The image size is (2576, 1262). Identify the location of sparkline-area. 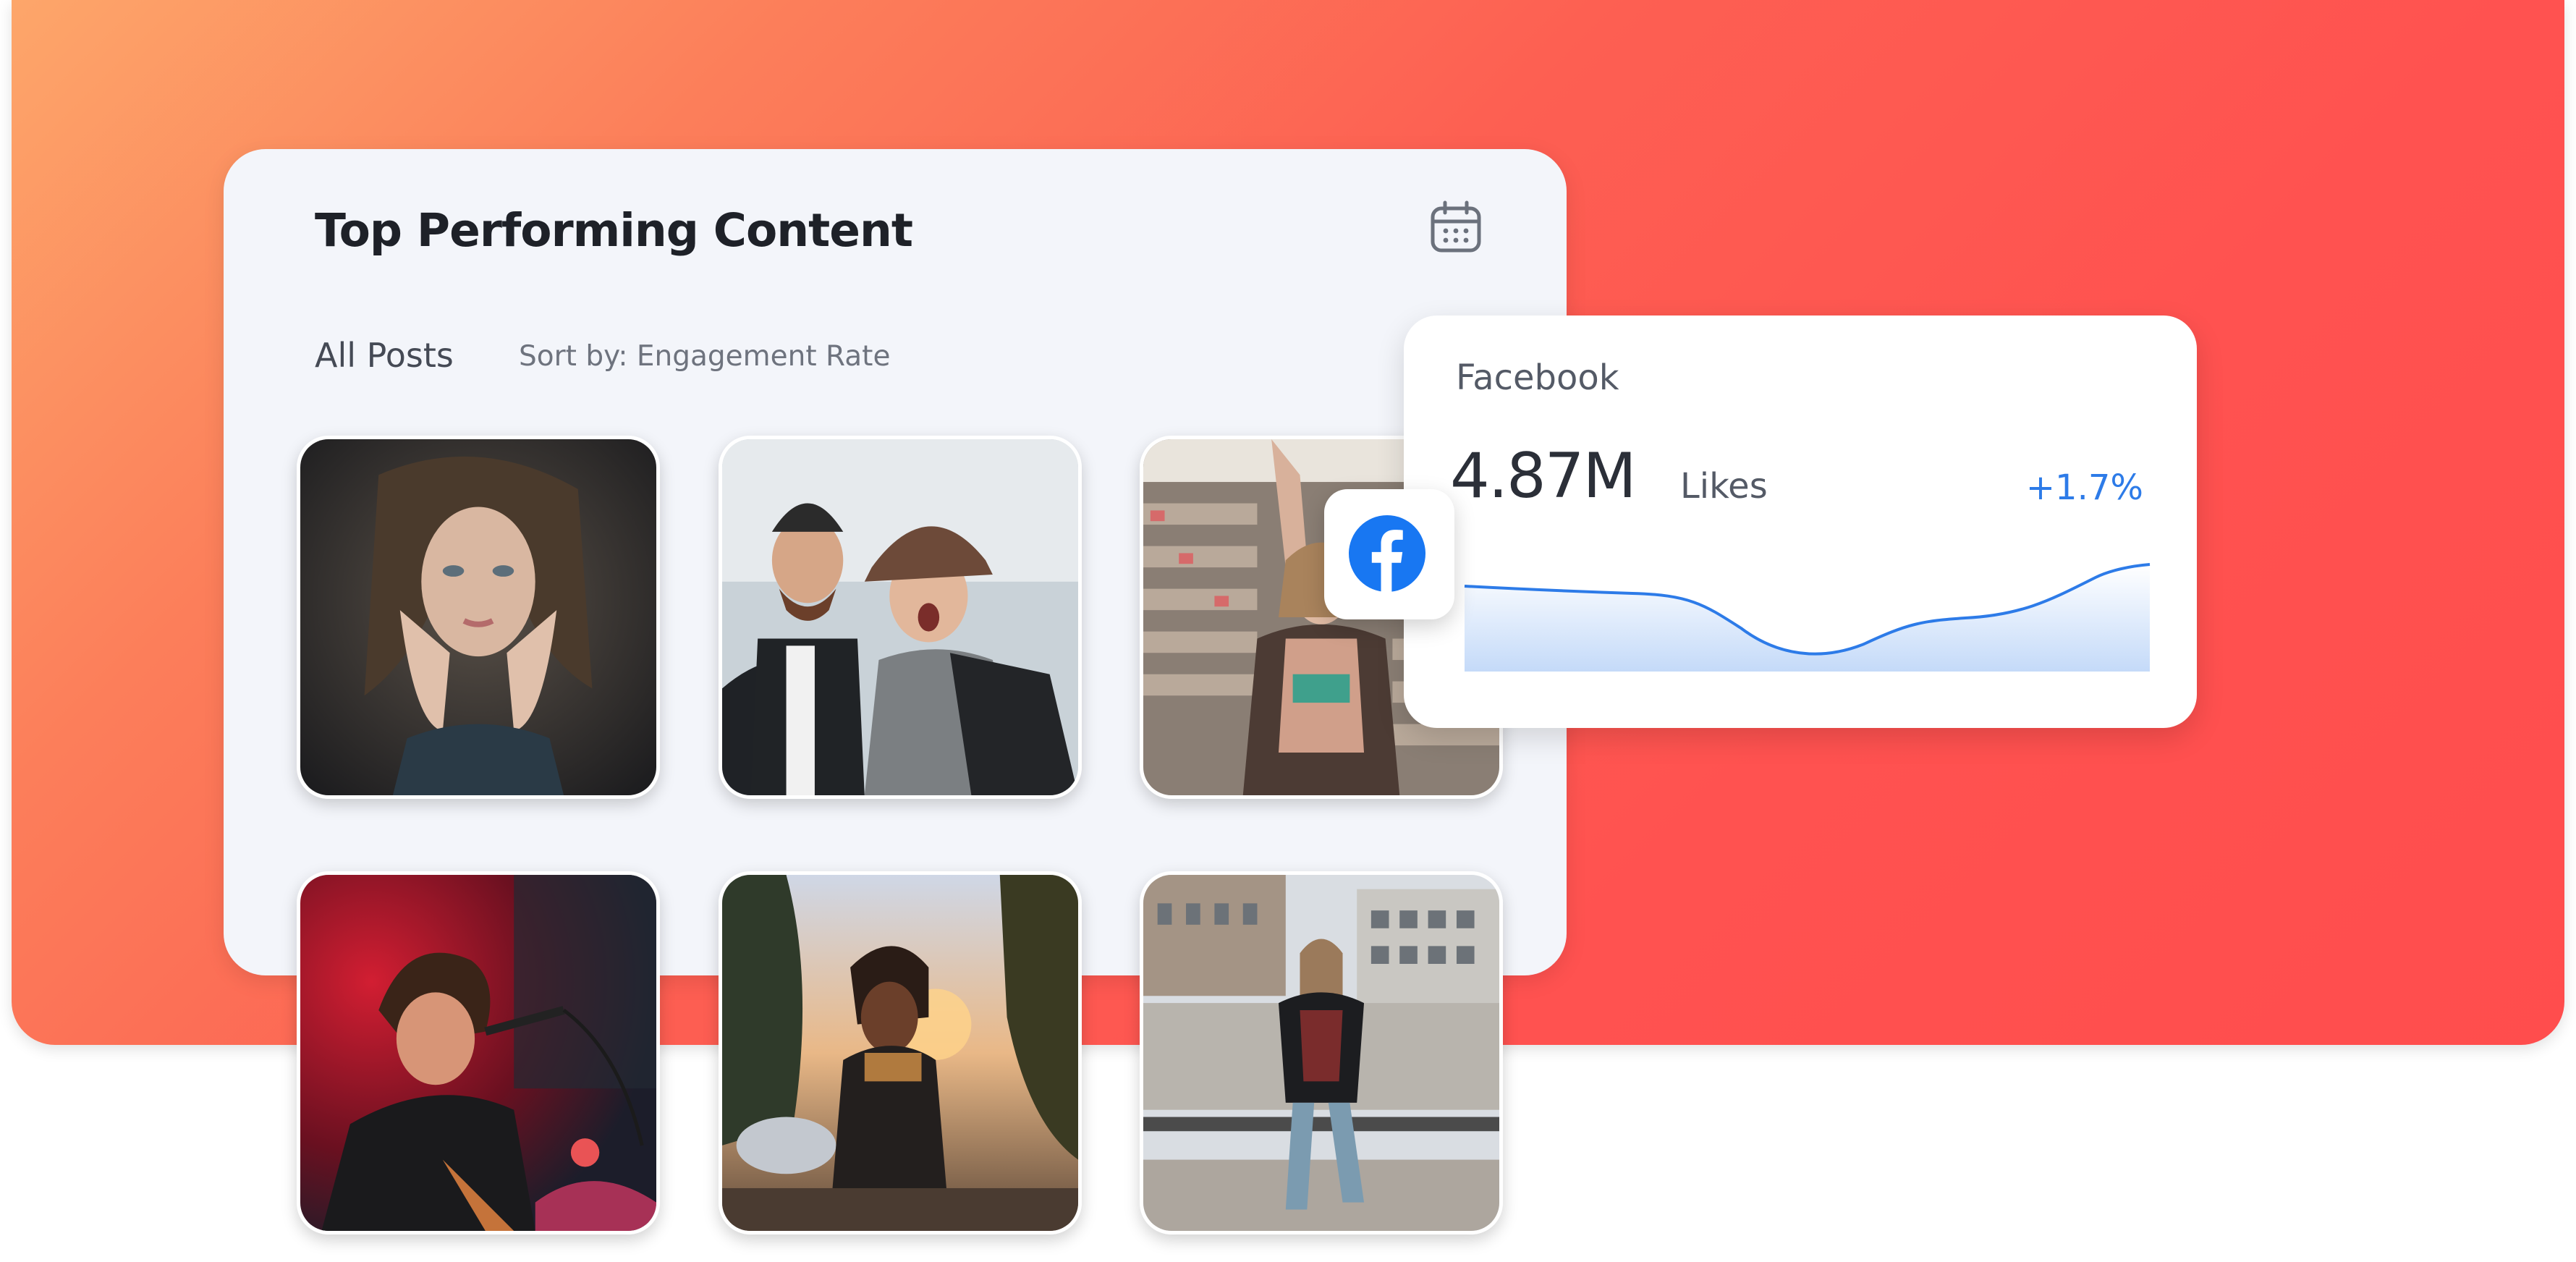
(1807, 618).